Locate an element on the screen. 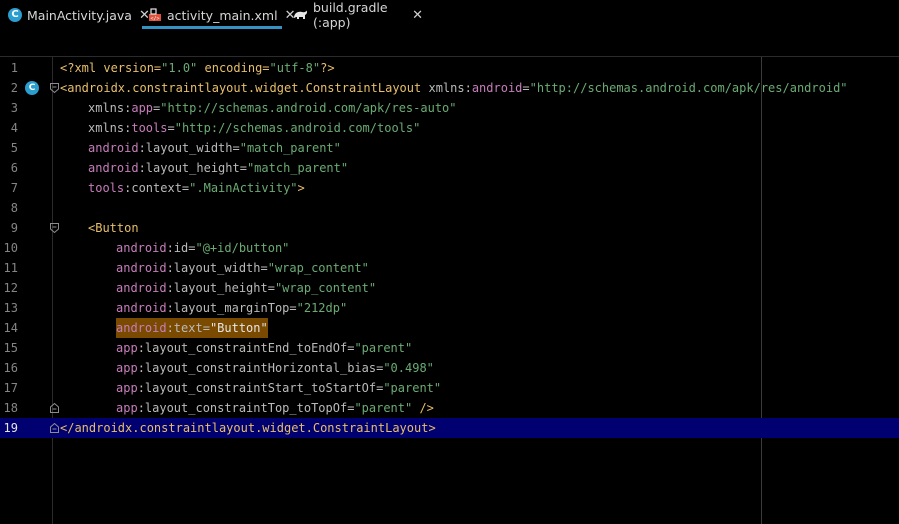 This screenshot has height=524, width=899. code-text: android:layout_width="match_parent" is located at coordinates (214, 148).